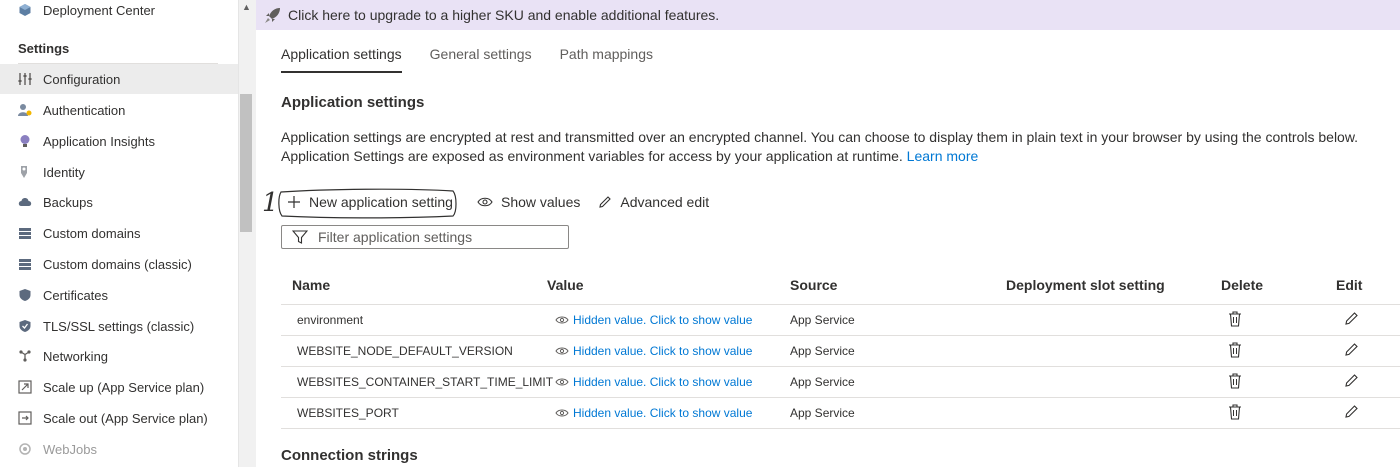  What do you see at coordinates (341, 59) in the screenshot?
I see `tab-application-settings: Application settings` at bounding box center [341, 59].